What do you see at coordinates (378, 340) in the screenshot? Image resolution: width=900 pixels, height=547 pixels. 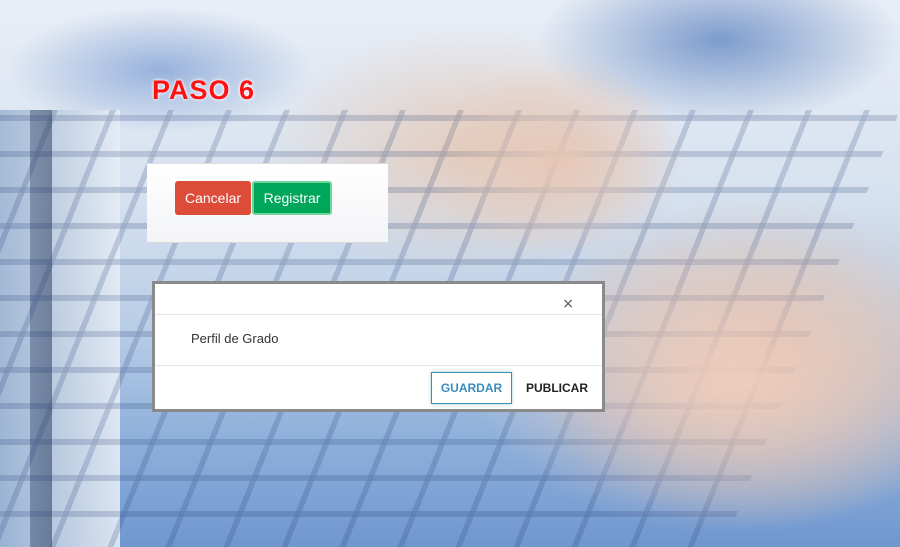 I see `modal-body: Perfil de Grado` at bounding box center [378, 340].